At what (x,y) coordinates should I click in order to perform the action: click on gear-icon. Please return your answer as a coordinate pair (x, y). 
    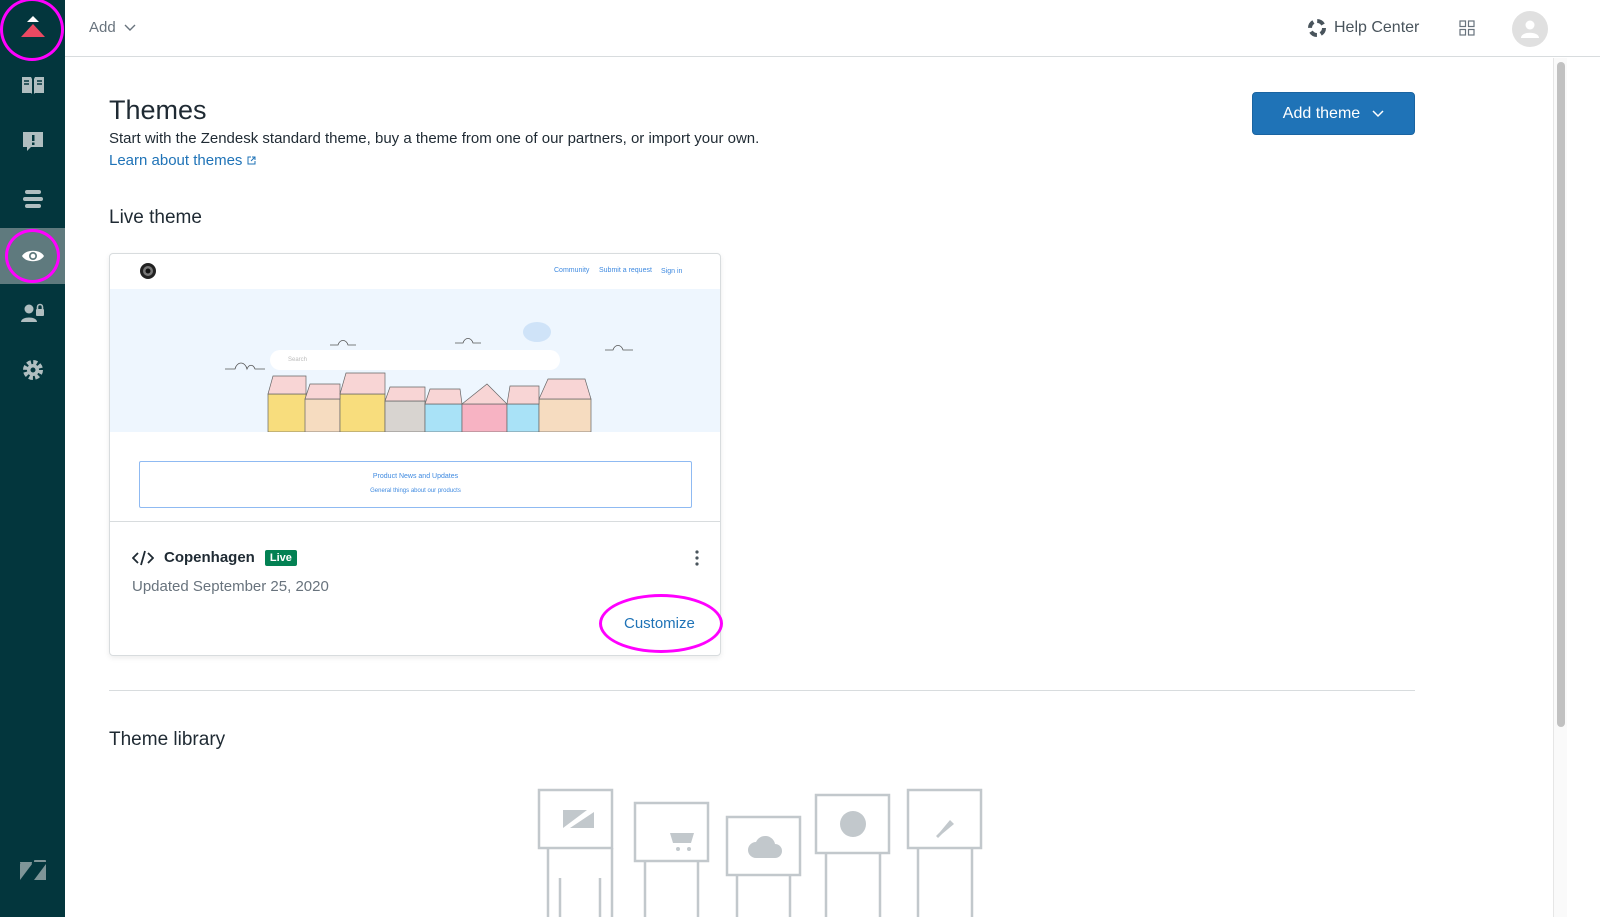
    Looking at the image, I should click on (32, 370).